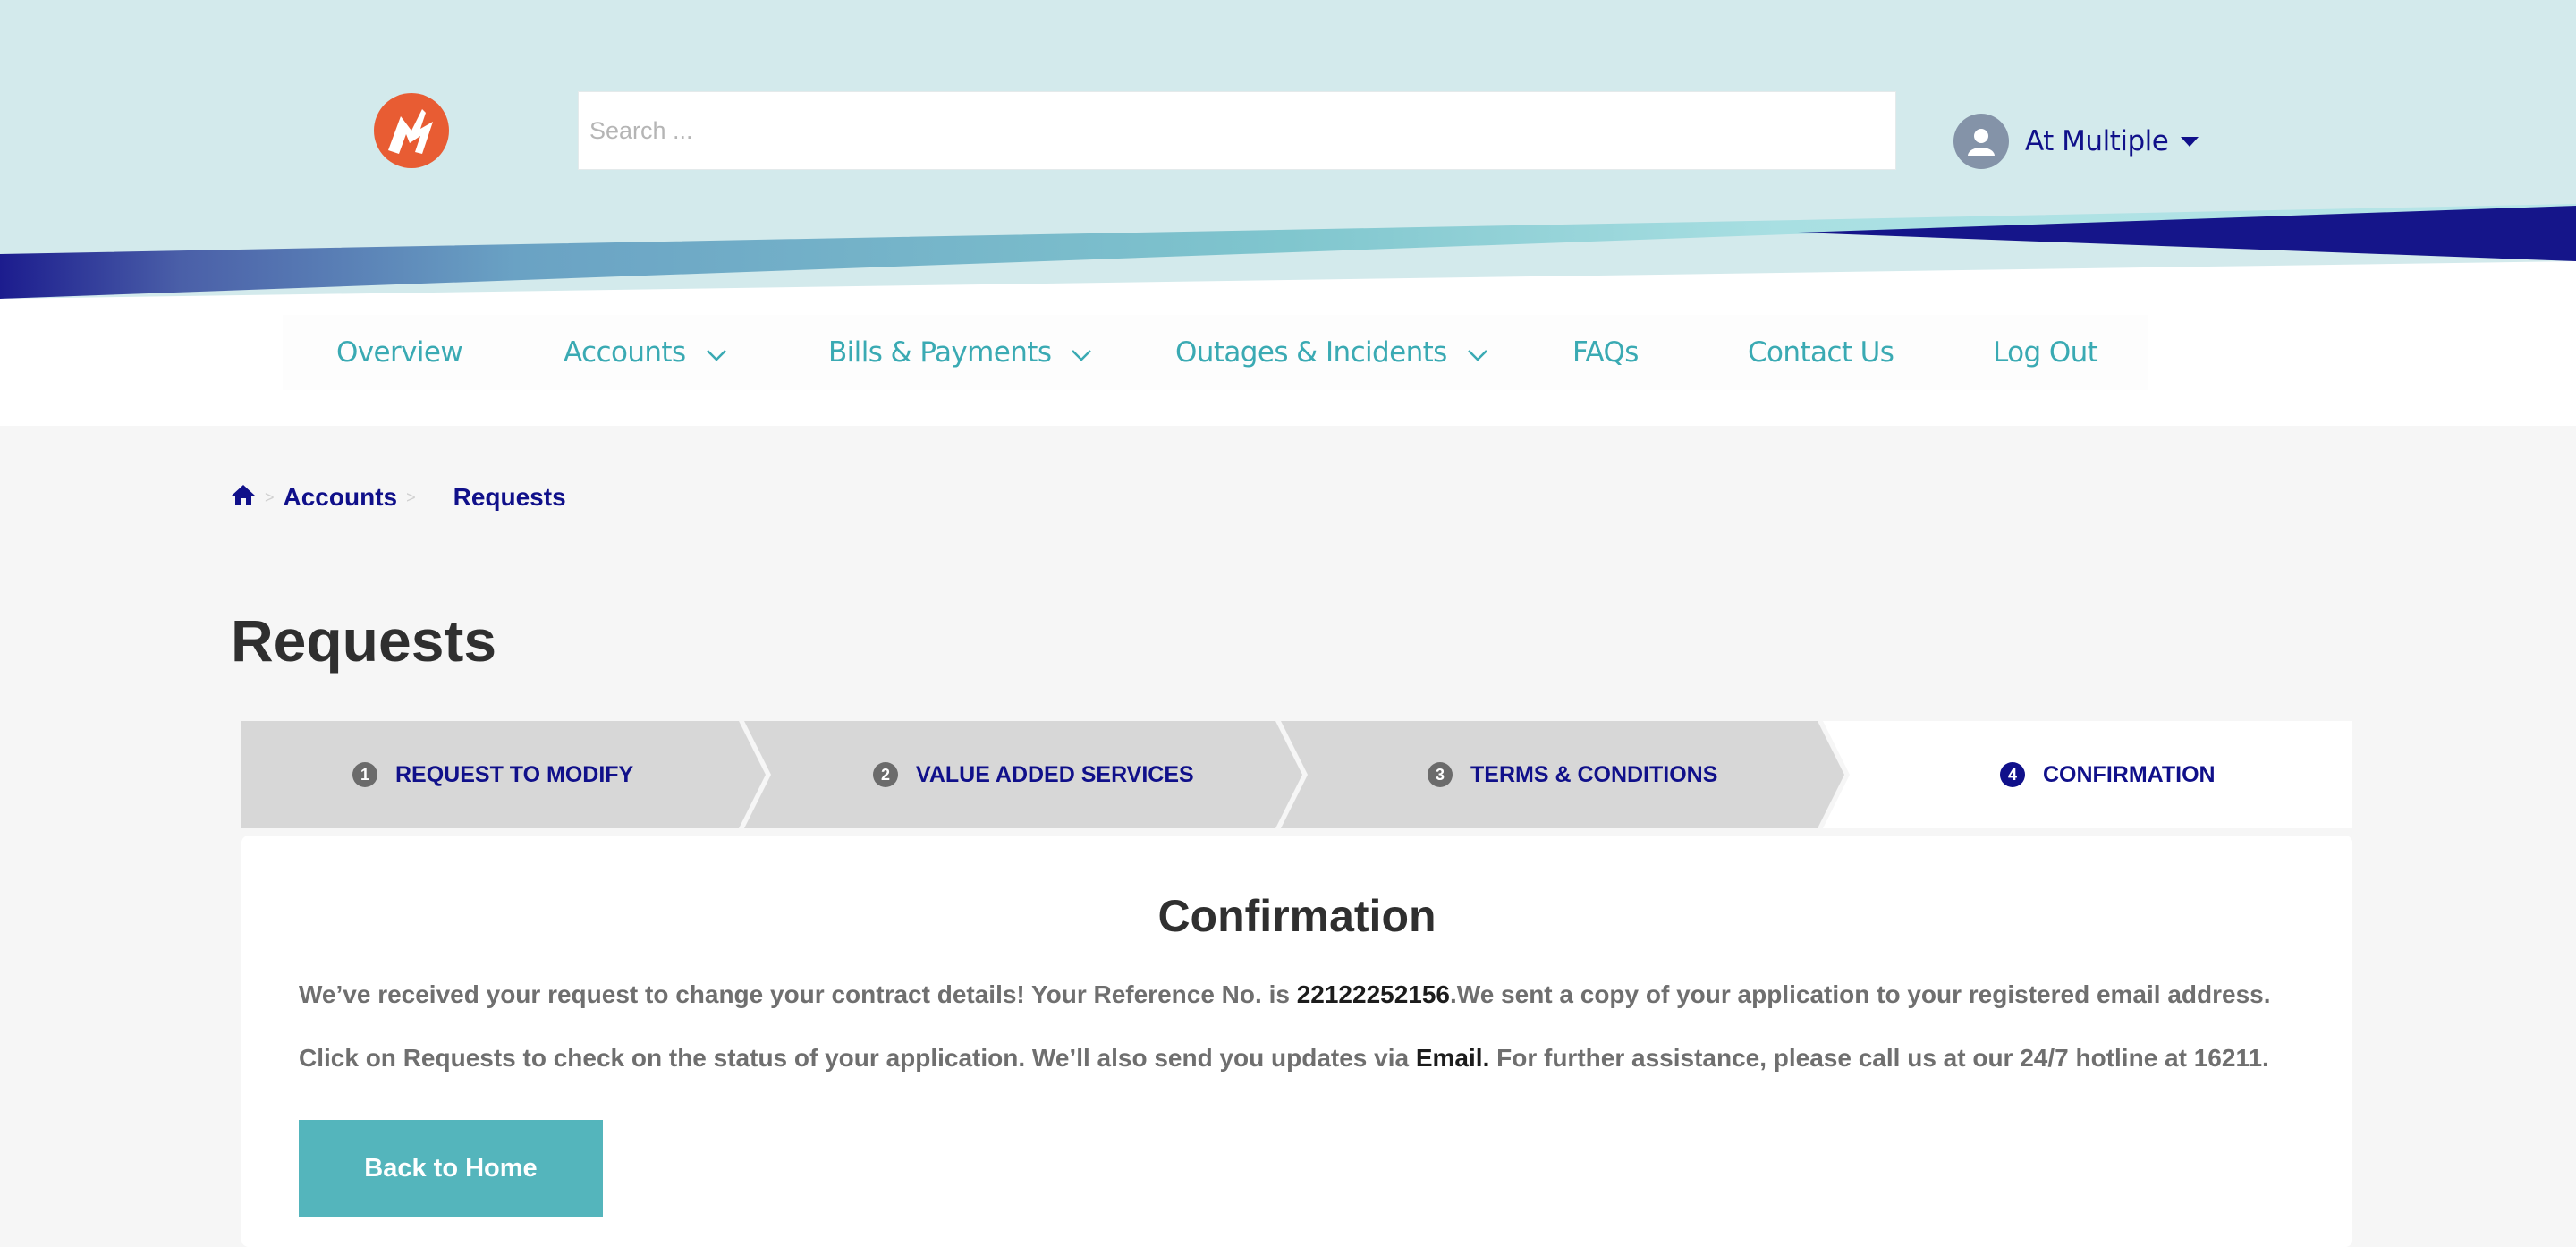 Image resolution: width=2576 pixels, height=1247 pixels. I want to click on step-number: 1, so click(364, 774).